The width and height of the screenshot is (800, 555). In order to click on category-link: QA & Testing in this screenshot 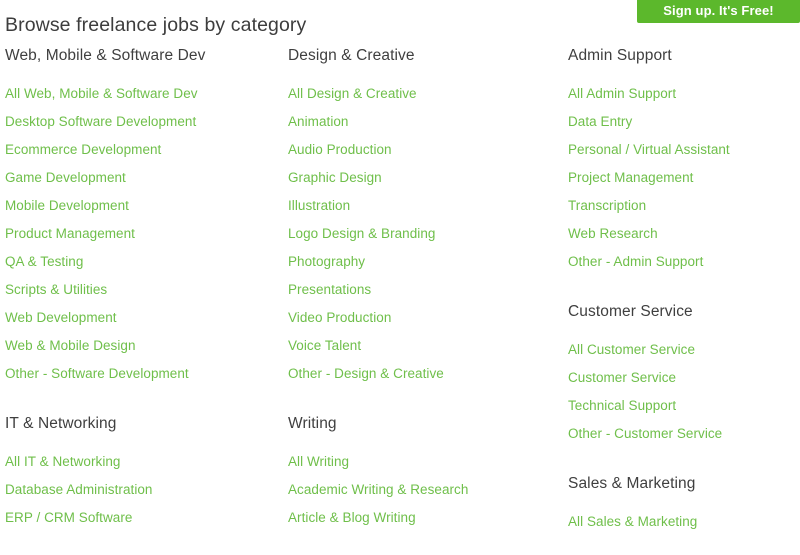, I will do `click(144, 262)`.